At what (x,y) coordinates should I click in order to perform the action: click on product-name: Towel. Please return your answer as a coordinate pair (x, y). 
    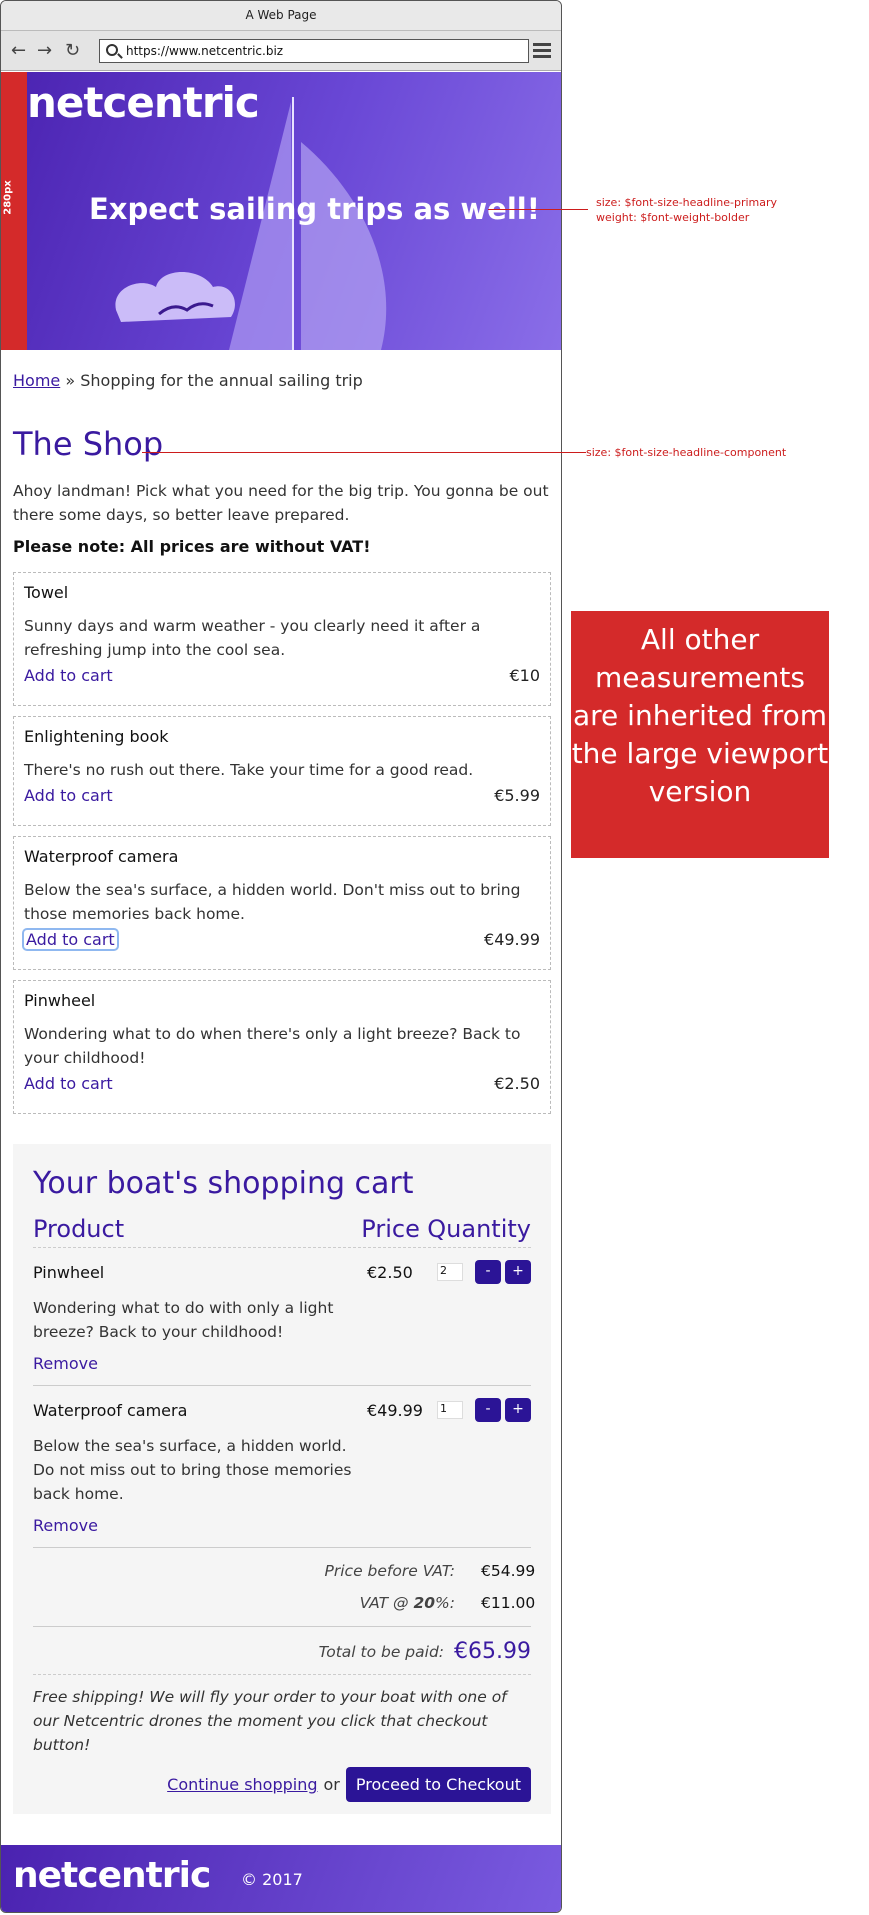
    Looking at the image, I should click on (46, 592).